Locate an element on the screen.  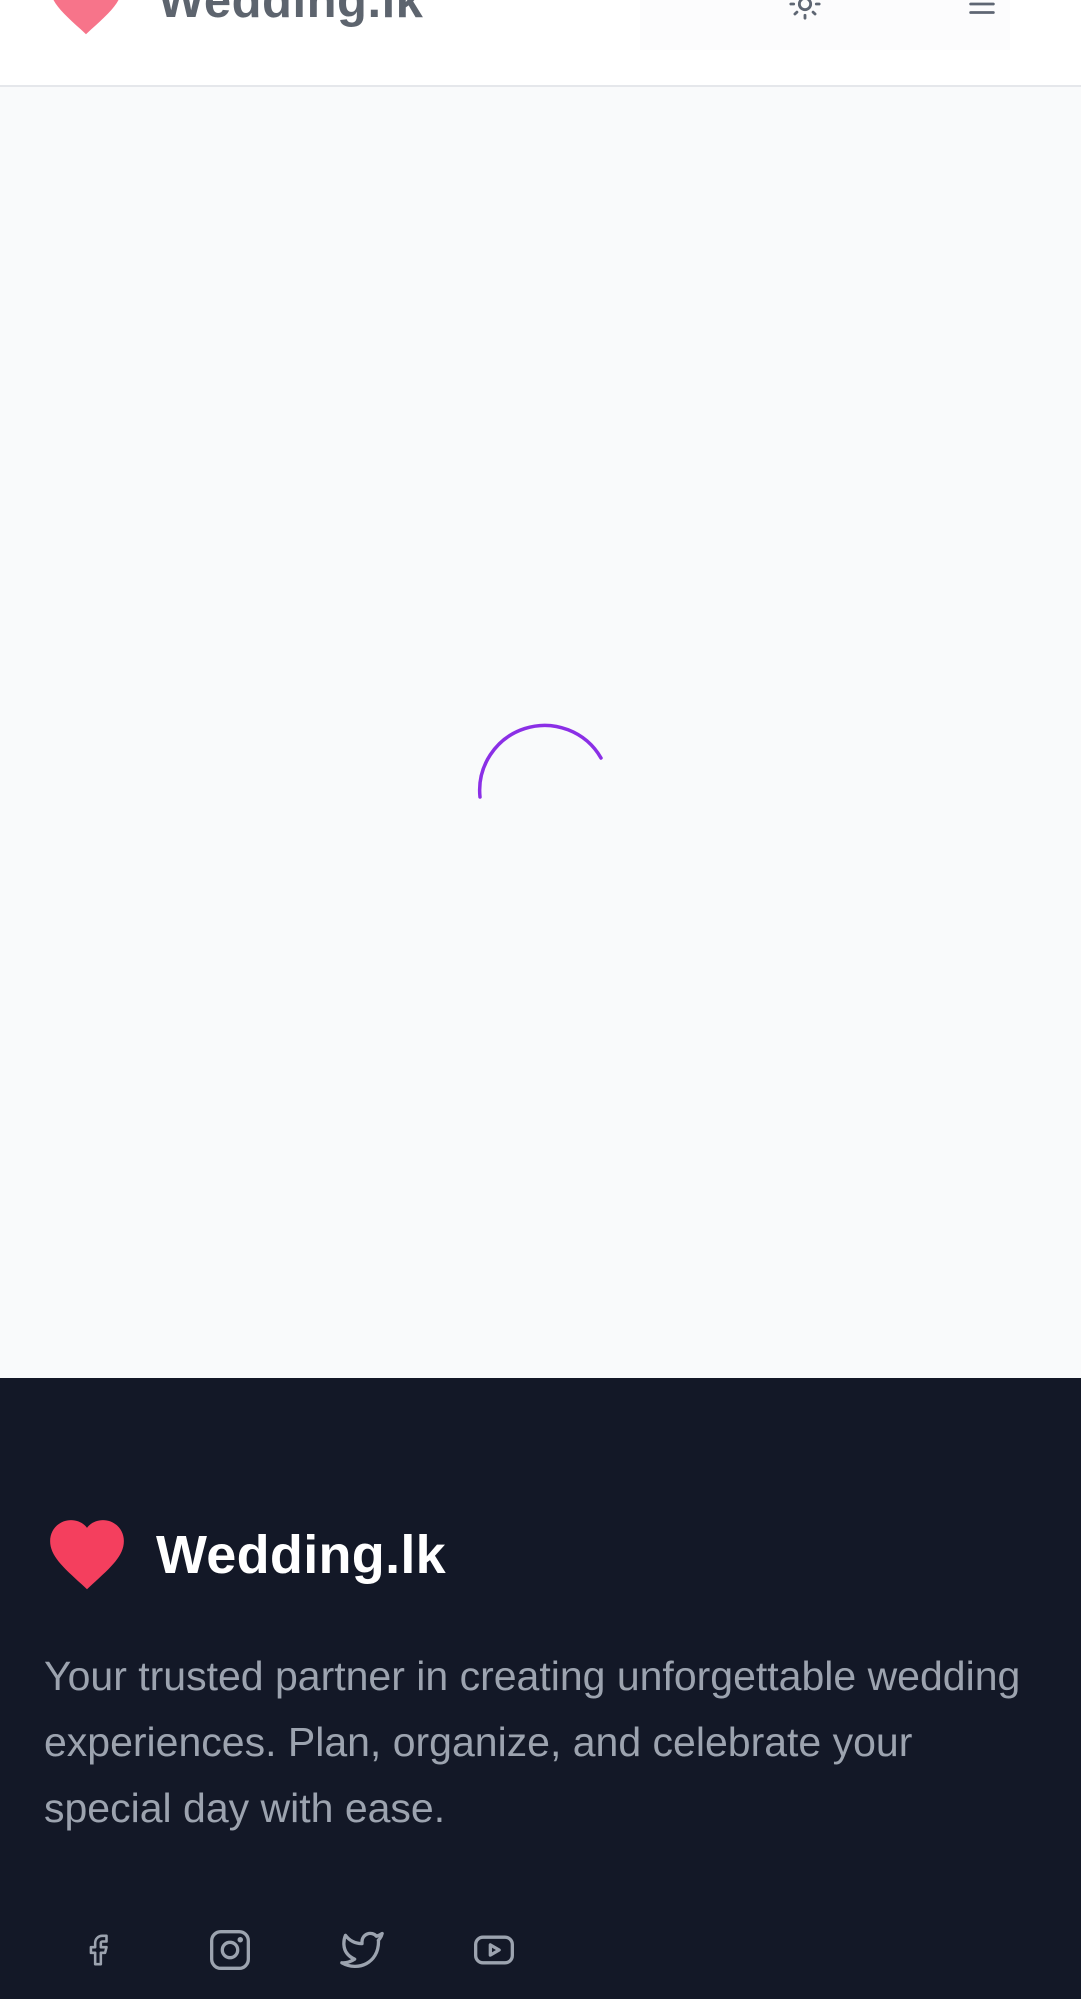
site-header: Wedding.lk is located at coordinates (540, 43).